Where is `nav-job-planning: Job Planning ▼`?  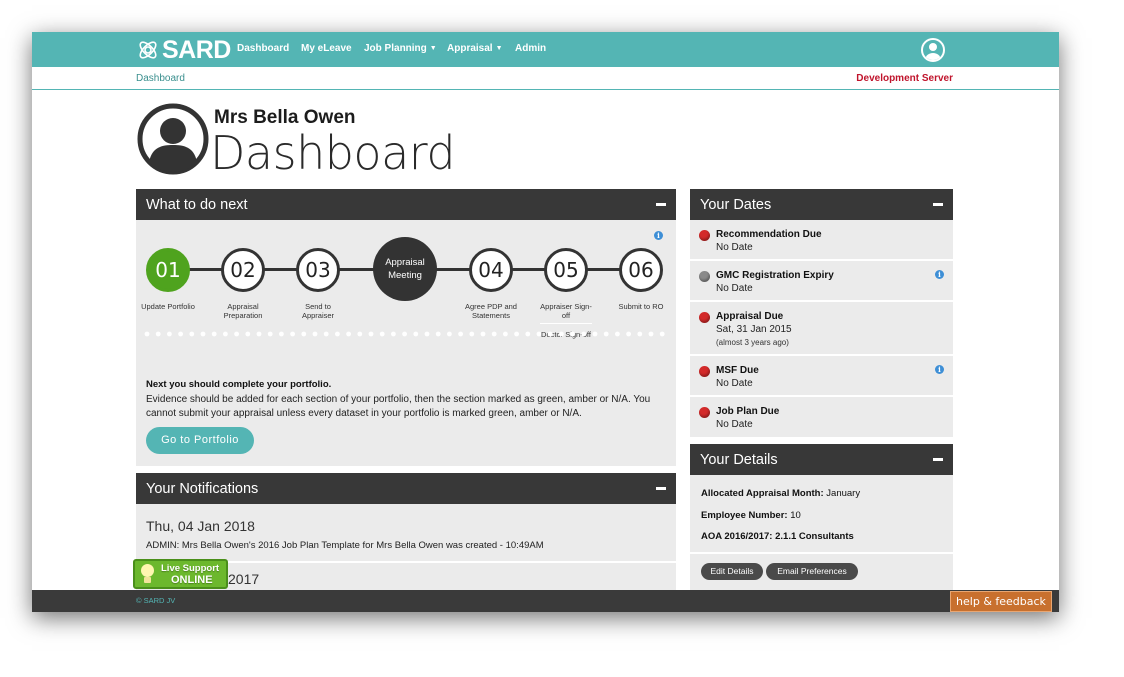 nav-job-planning: Job Planning ▼ is located at coordinates (400, 48).